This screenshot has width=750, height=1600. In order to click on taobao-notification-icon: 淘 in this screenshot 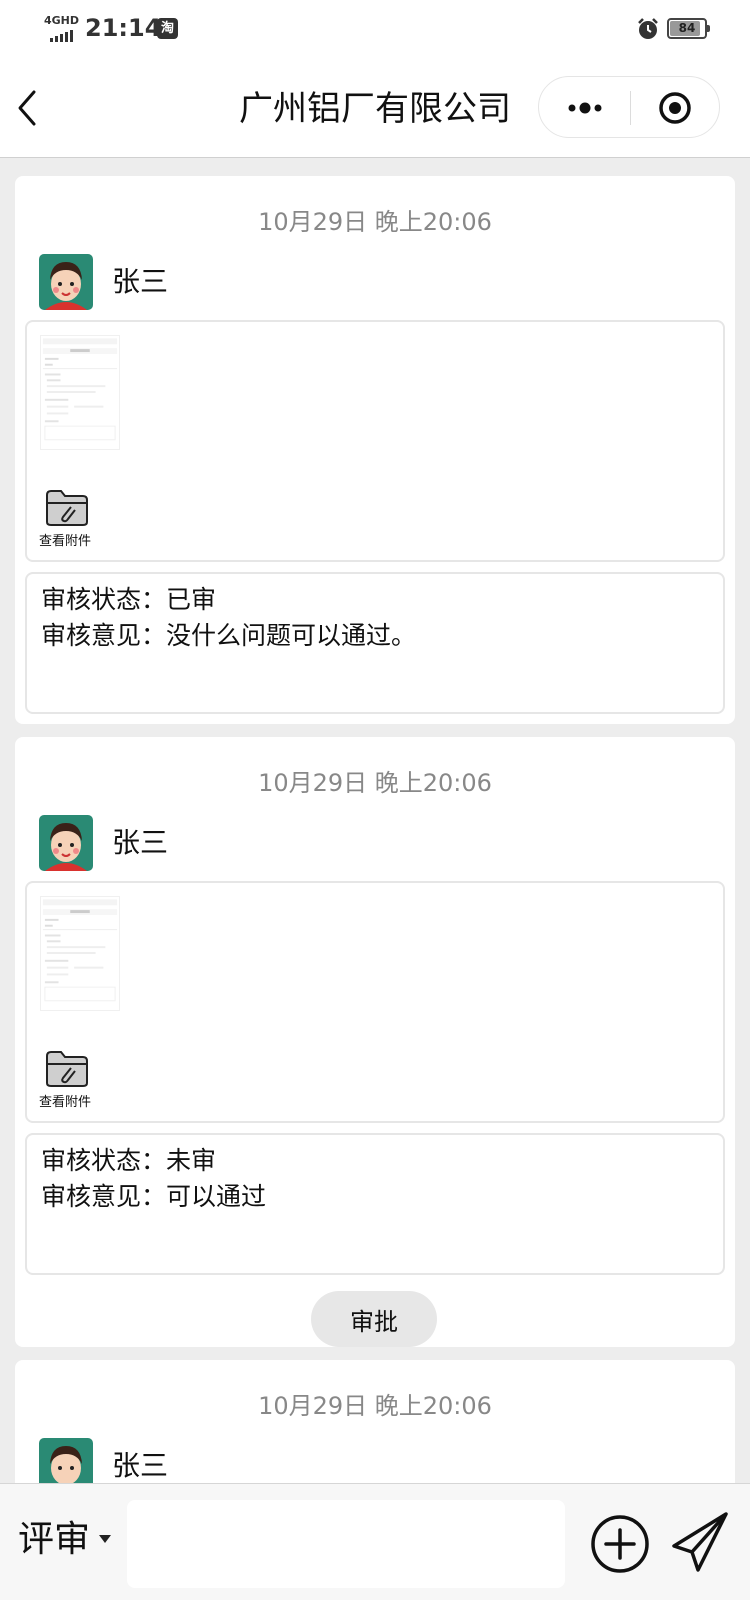, I will do `click(167, 28)`.